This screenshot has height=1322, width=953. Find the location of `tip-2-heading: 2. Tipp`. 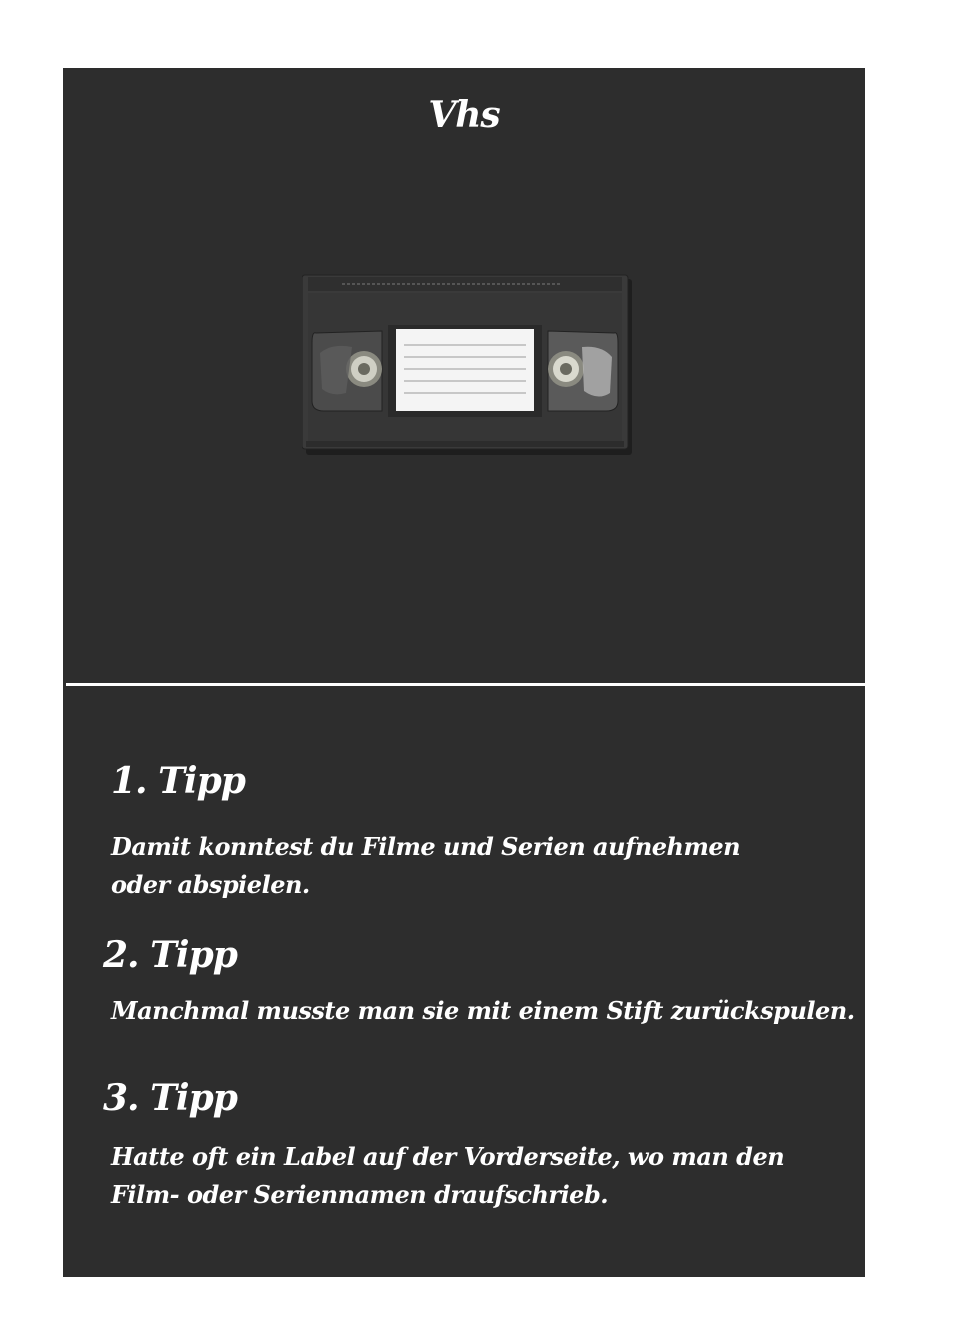

tip-2-heading: 2. Tipp is located at coordinates (170, 955).